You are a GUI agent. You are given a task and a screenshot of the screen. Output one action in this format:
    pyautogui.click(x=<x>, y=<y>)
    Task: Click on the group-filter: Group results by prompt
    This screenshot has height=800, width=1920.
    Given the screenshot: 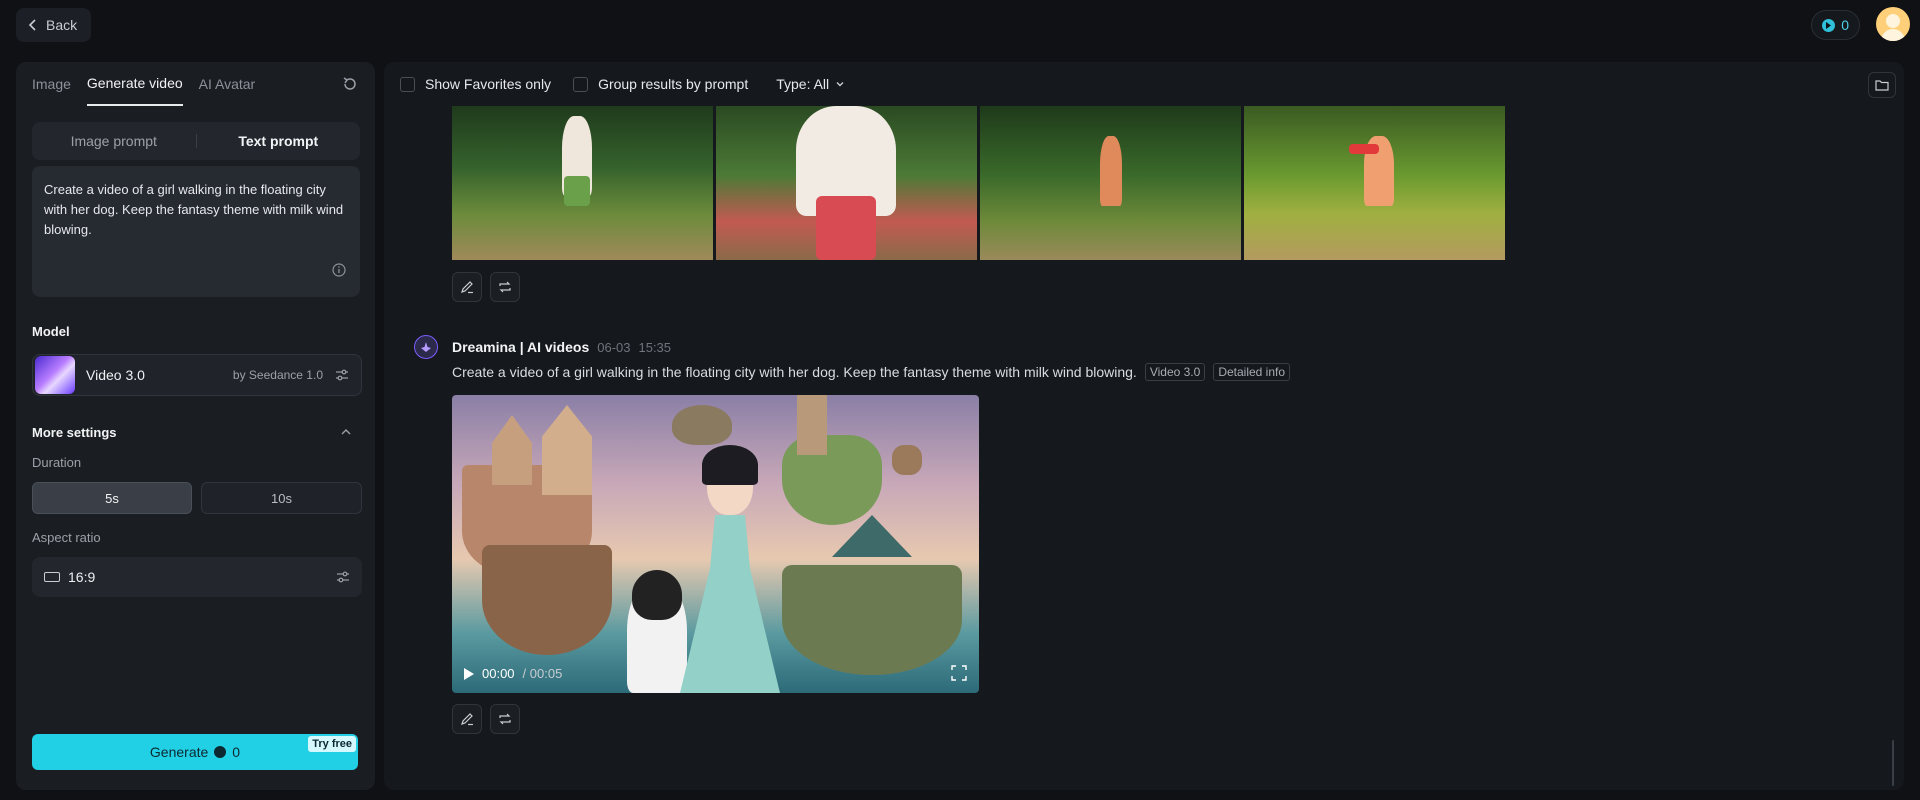 What is the action you would take?
    pyautogui.click(x=660, y=84)
    